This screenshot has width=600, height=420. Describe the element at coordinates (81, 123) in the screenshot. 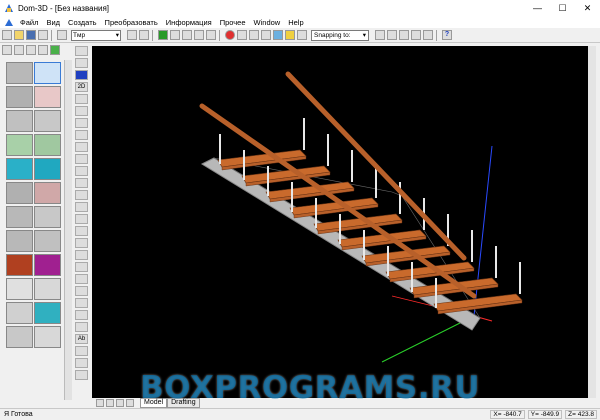

I see `axis-icon` at that location.